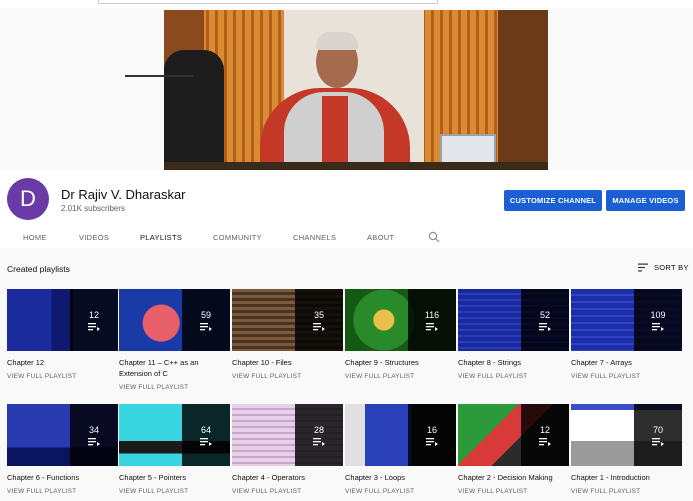  What do you see at coordinates (553, 200) in the screenshot?
I see `customize-channel-button: CUSTOMIZE CHANNEL` at bounding box center [553, 200].